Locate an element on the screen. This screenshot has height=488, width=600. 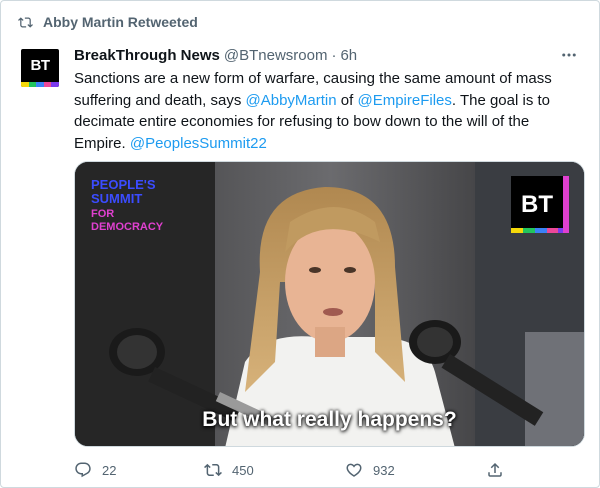
like-count: 932 is located at coordinates (384, 470).